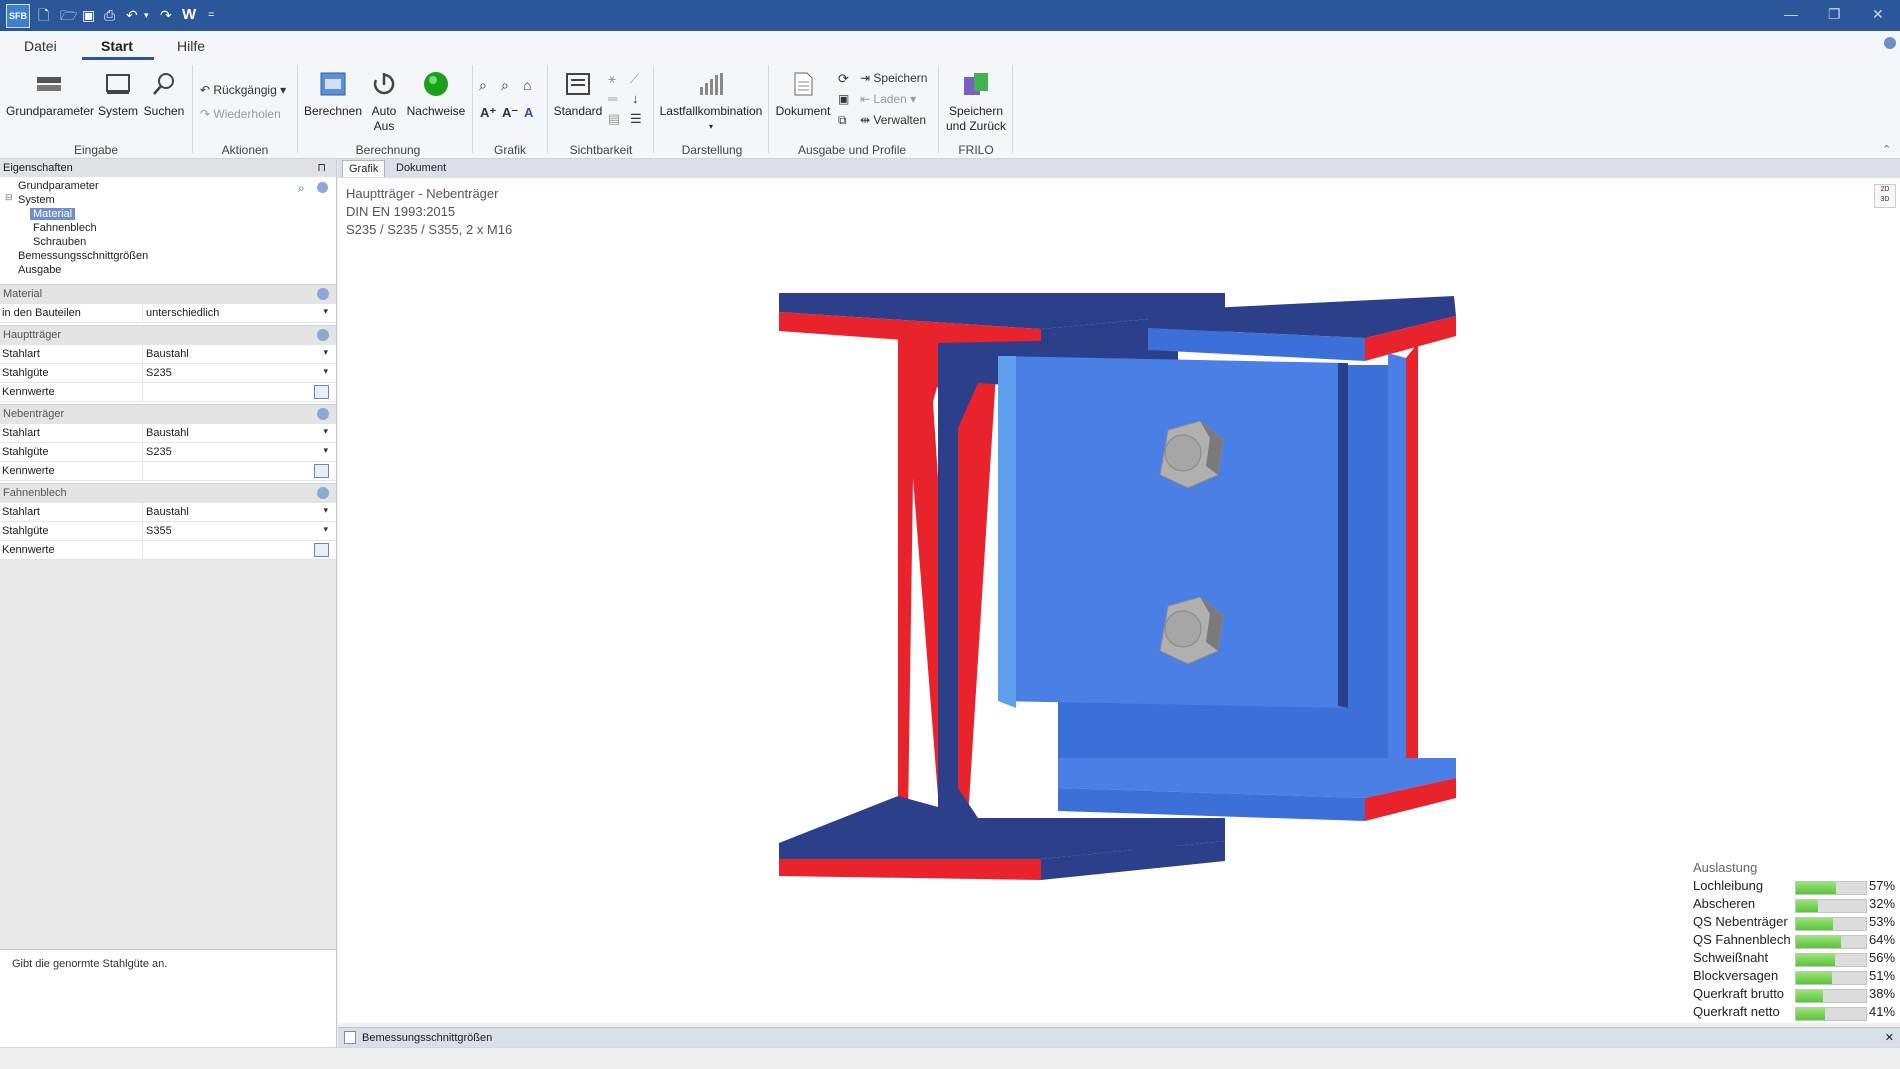  I want to click on open-folder-icon: 🗁, so click(68, 15).